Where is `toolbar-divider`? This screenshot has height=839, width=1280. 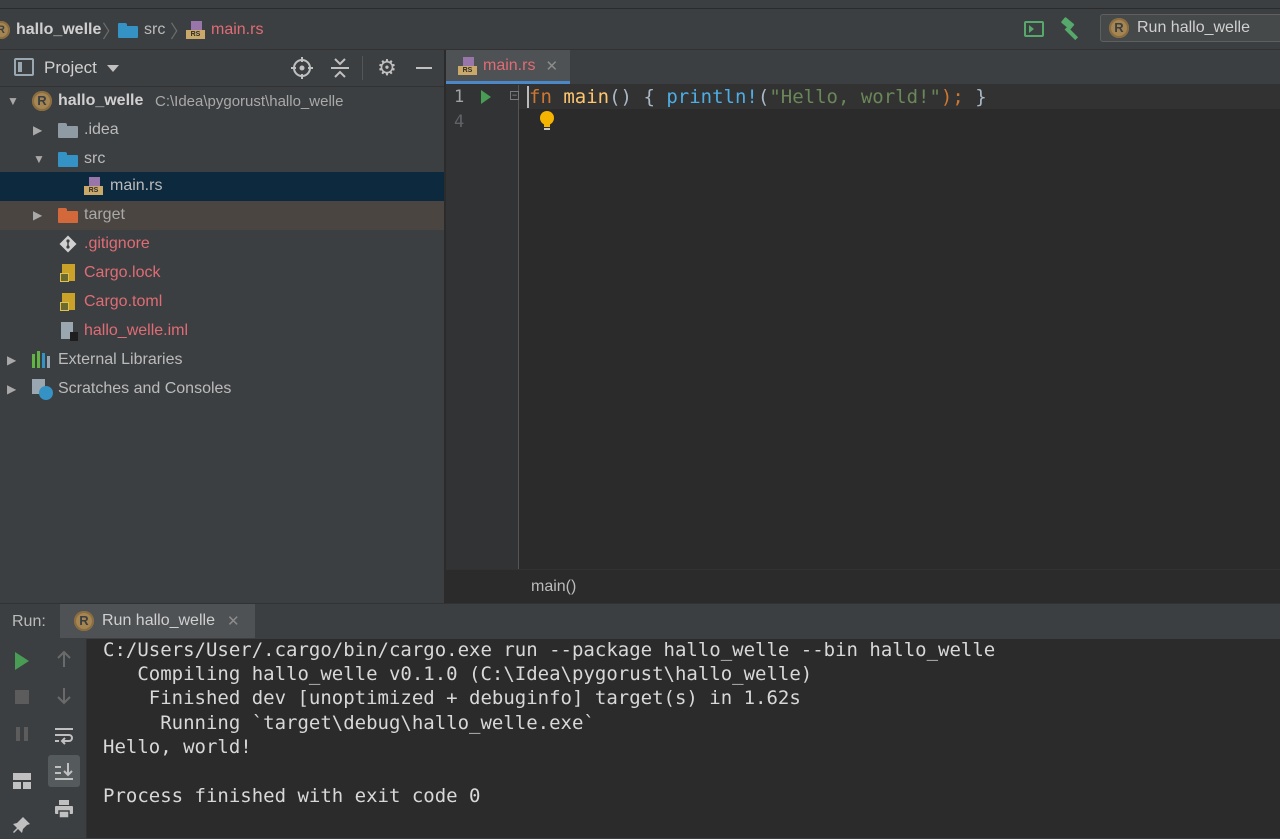
toolbar-divider is located at coordinates (362, 68).